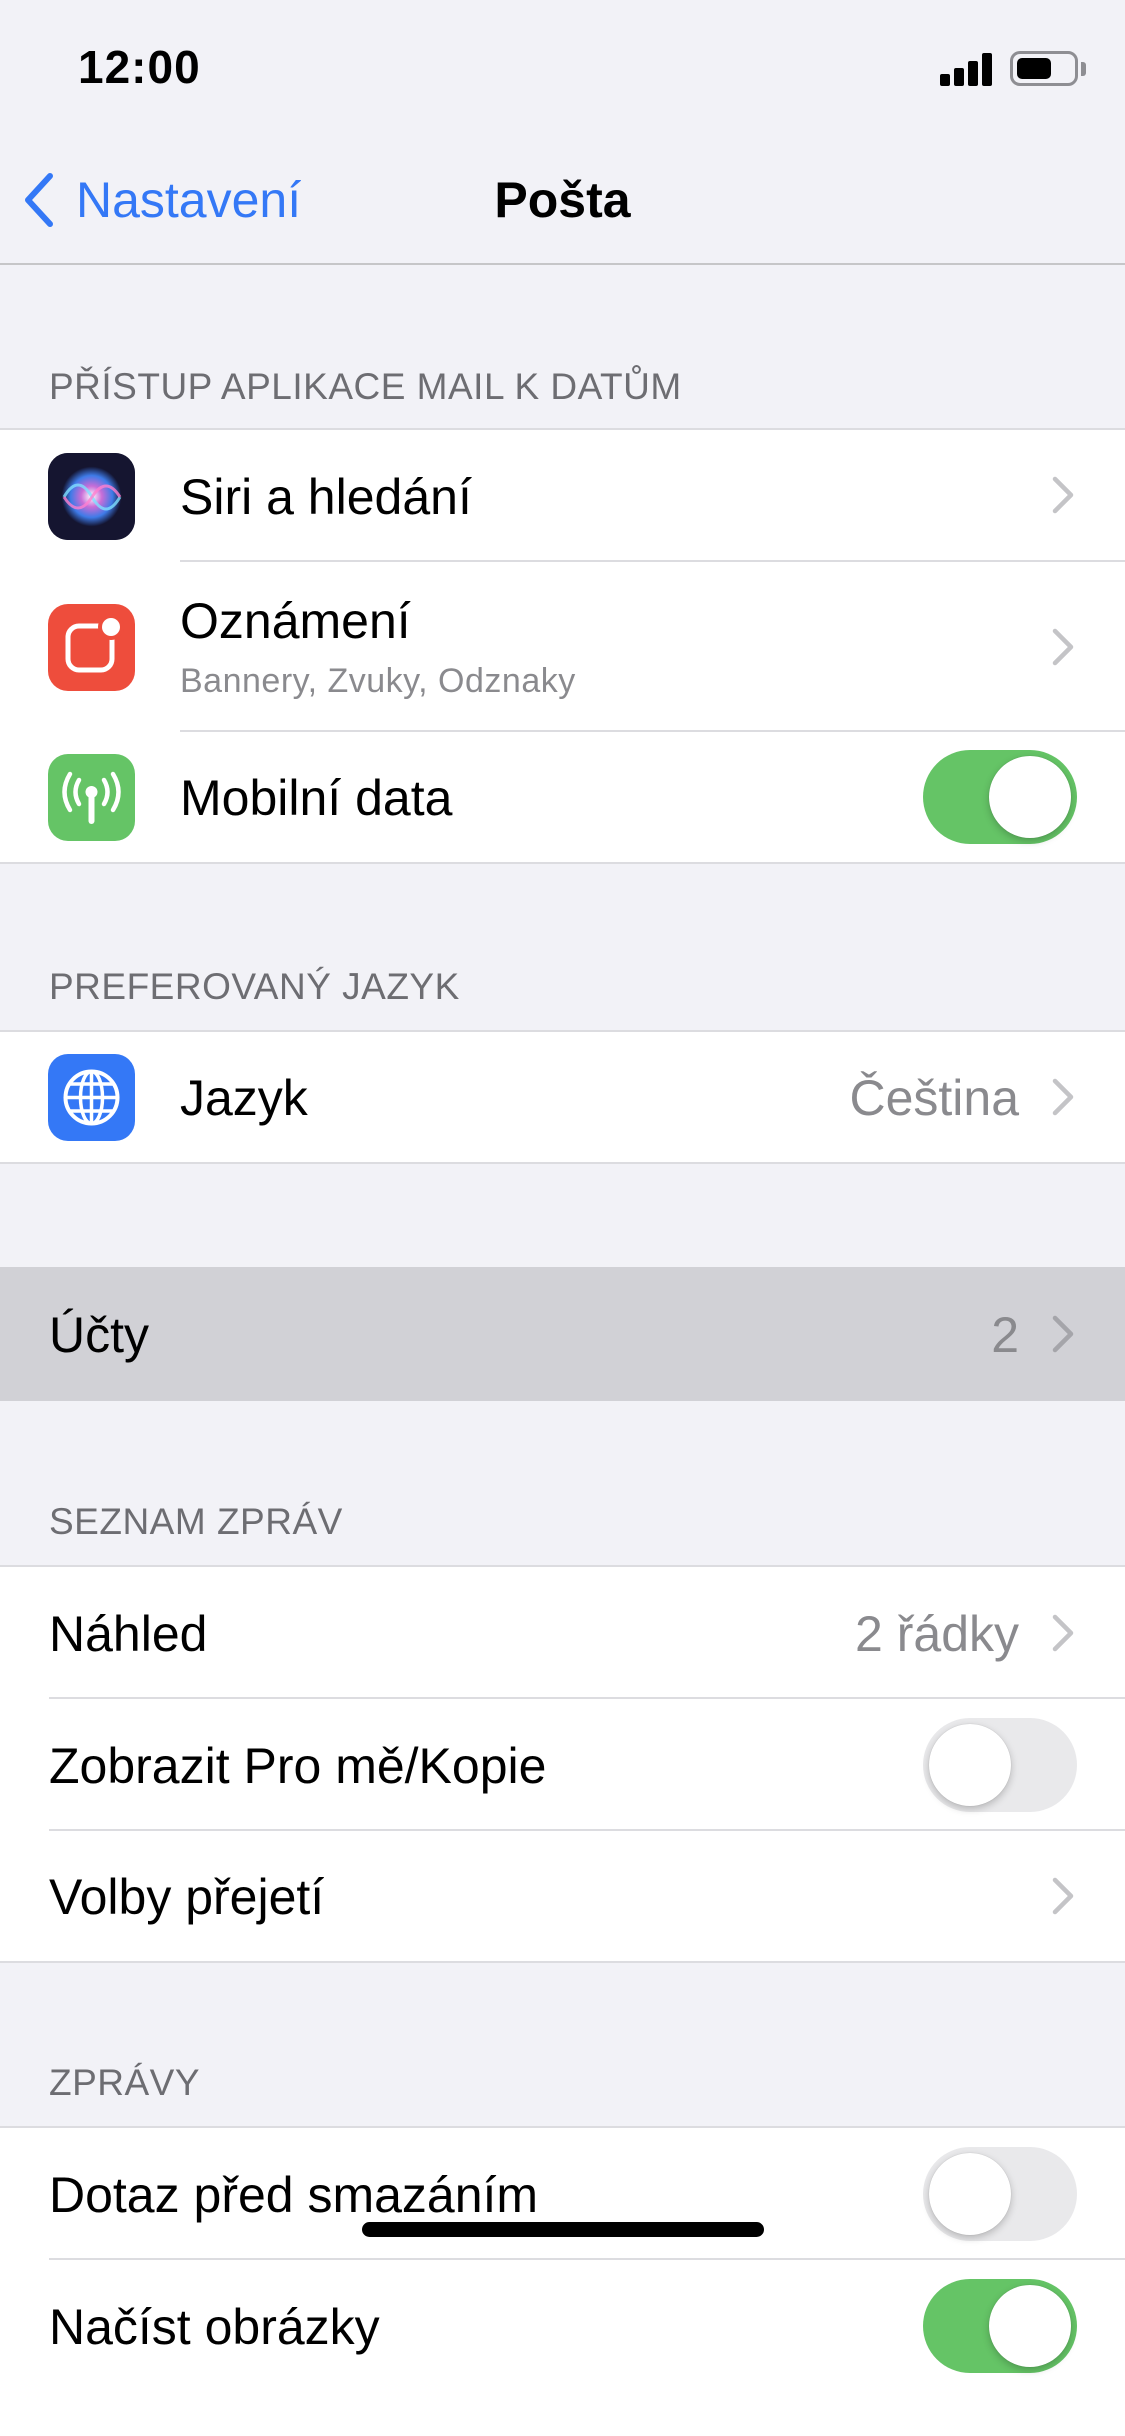  What do you see at coordinates (562, 496) in the screenshot?
I see `siri-row: Siri a hledání` at bounding box center [562, 496].